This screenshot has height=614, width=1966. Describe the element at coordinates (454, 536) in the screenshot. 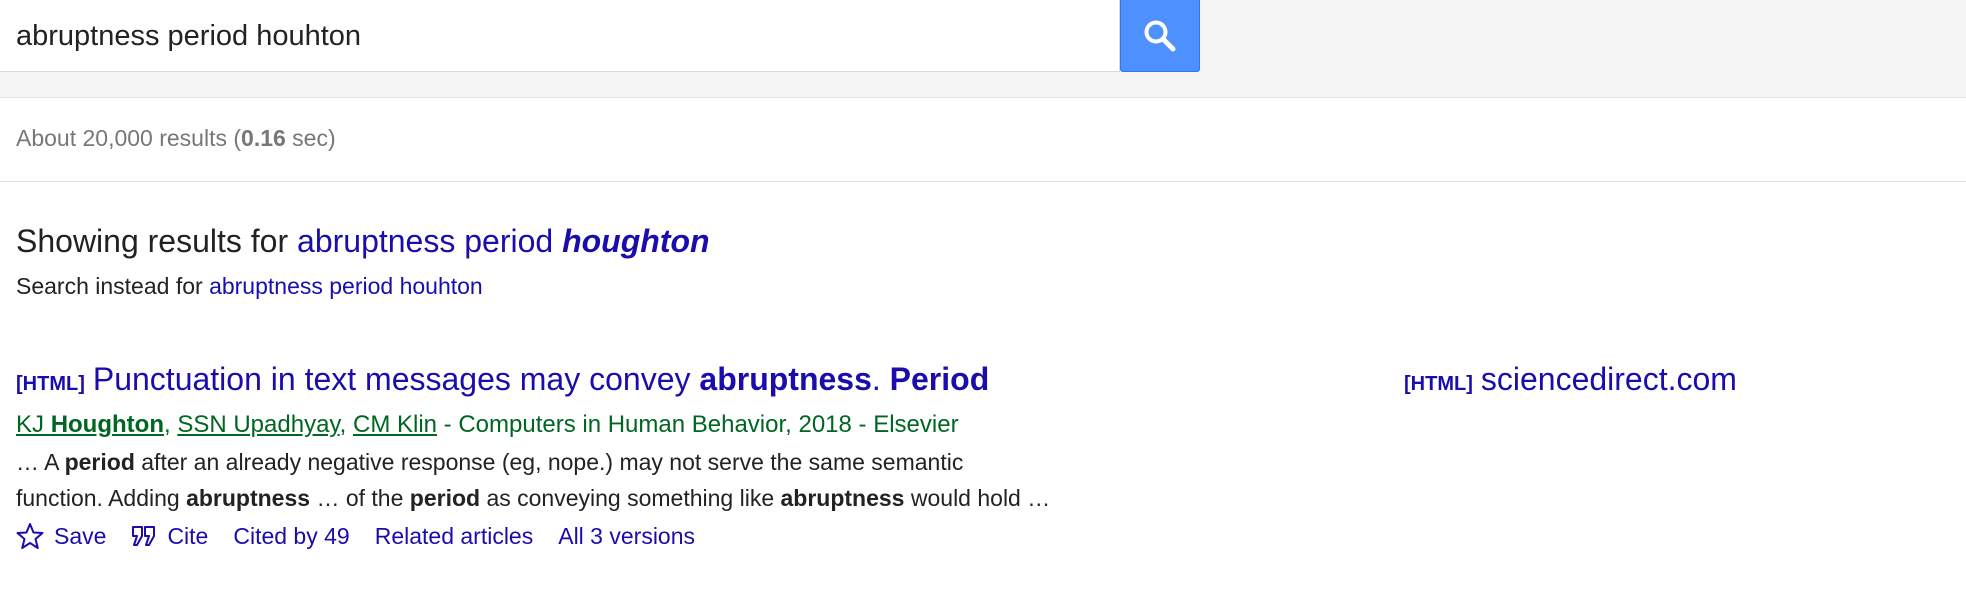

I see `related-articles-link: Related articles` at that location.